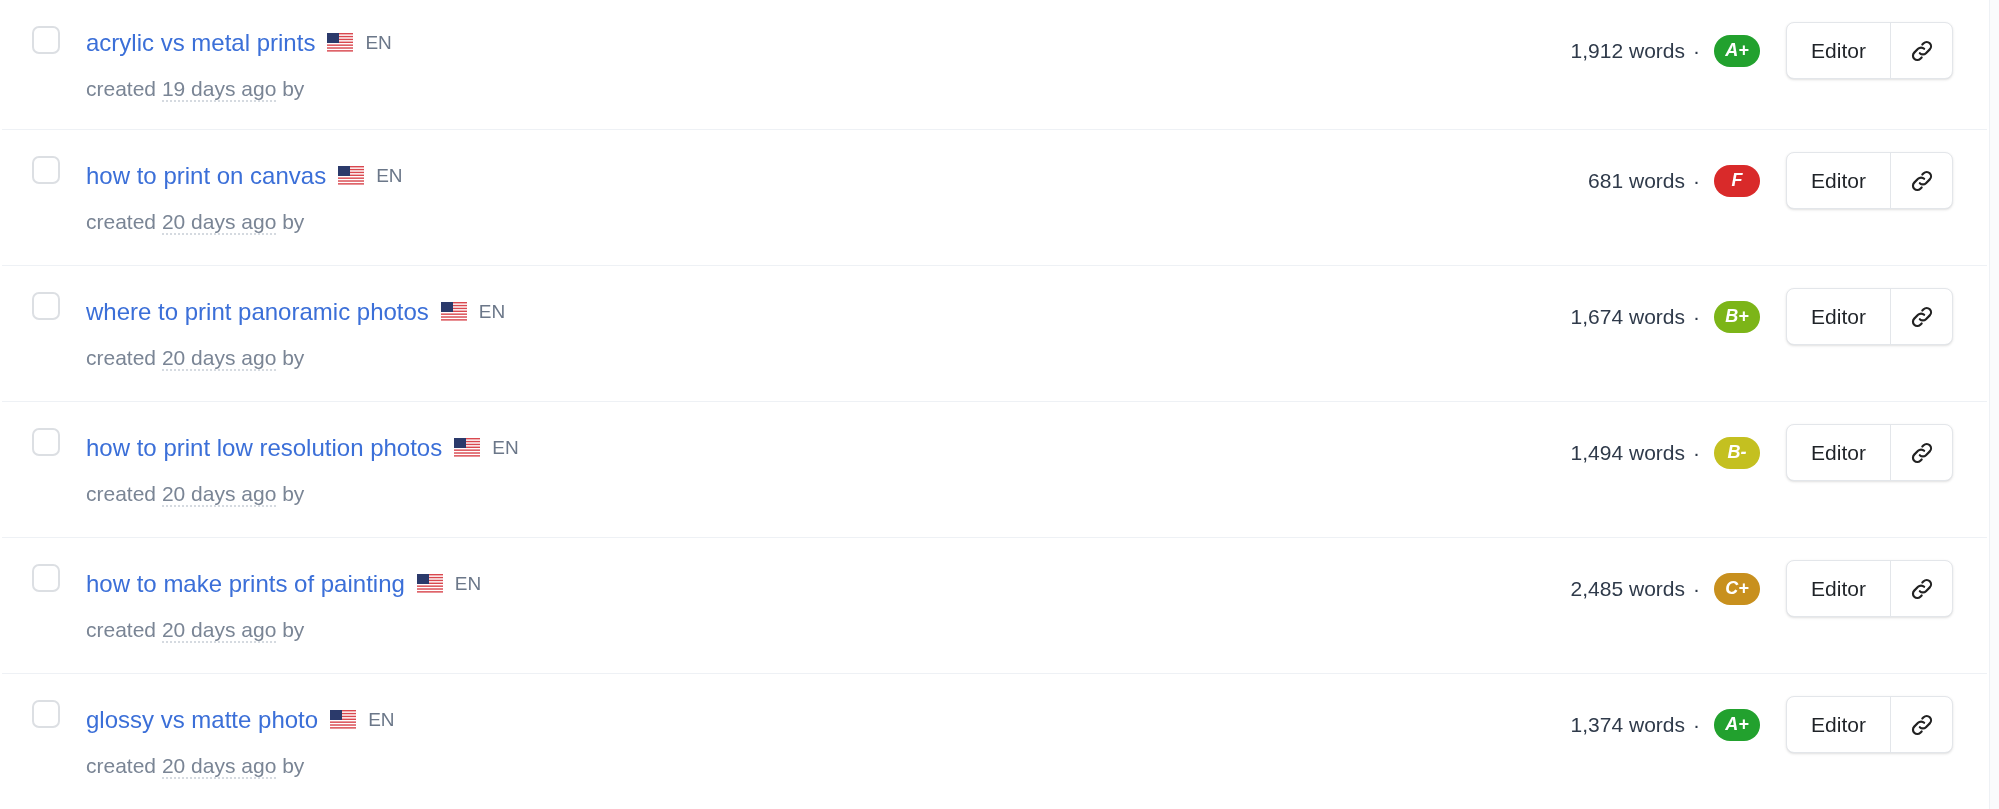  I want to click on article-title-link: how to print low resolution photos, so click(264, 447).